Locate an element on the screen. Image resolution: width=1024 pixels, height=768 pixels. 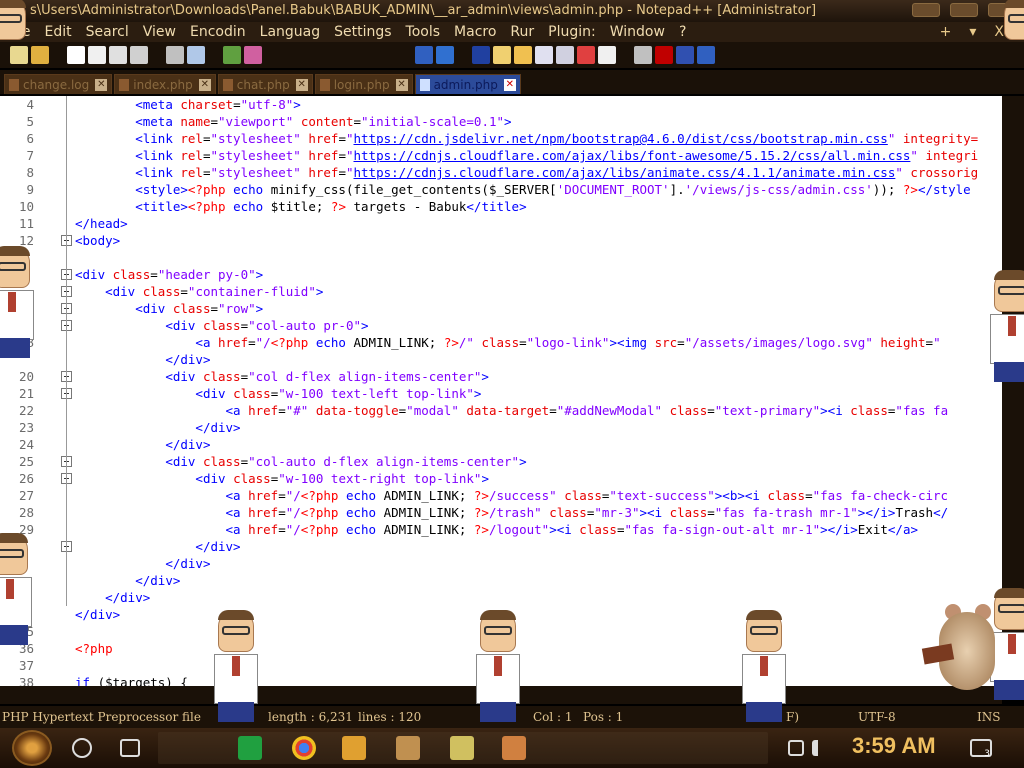
cortana-icon is located at coordinates (82, 748).